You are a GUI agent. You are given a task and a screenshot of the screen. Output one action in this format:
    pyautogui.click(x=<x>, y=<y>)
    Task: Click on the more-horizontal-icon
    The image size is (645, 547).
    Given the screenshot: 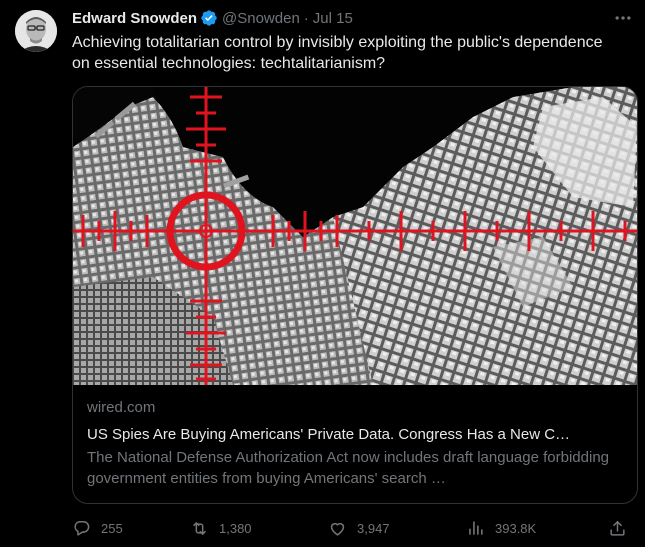 What is the action you would take?
    pyautogui.click(x=623, y=18)
    